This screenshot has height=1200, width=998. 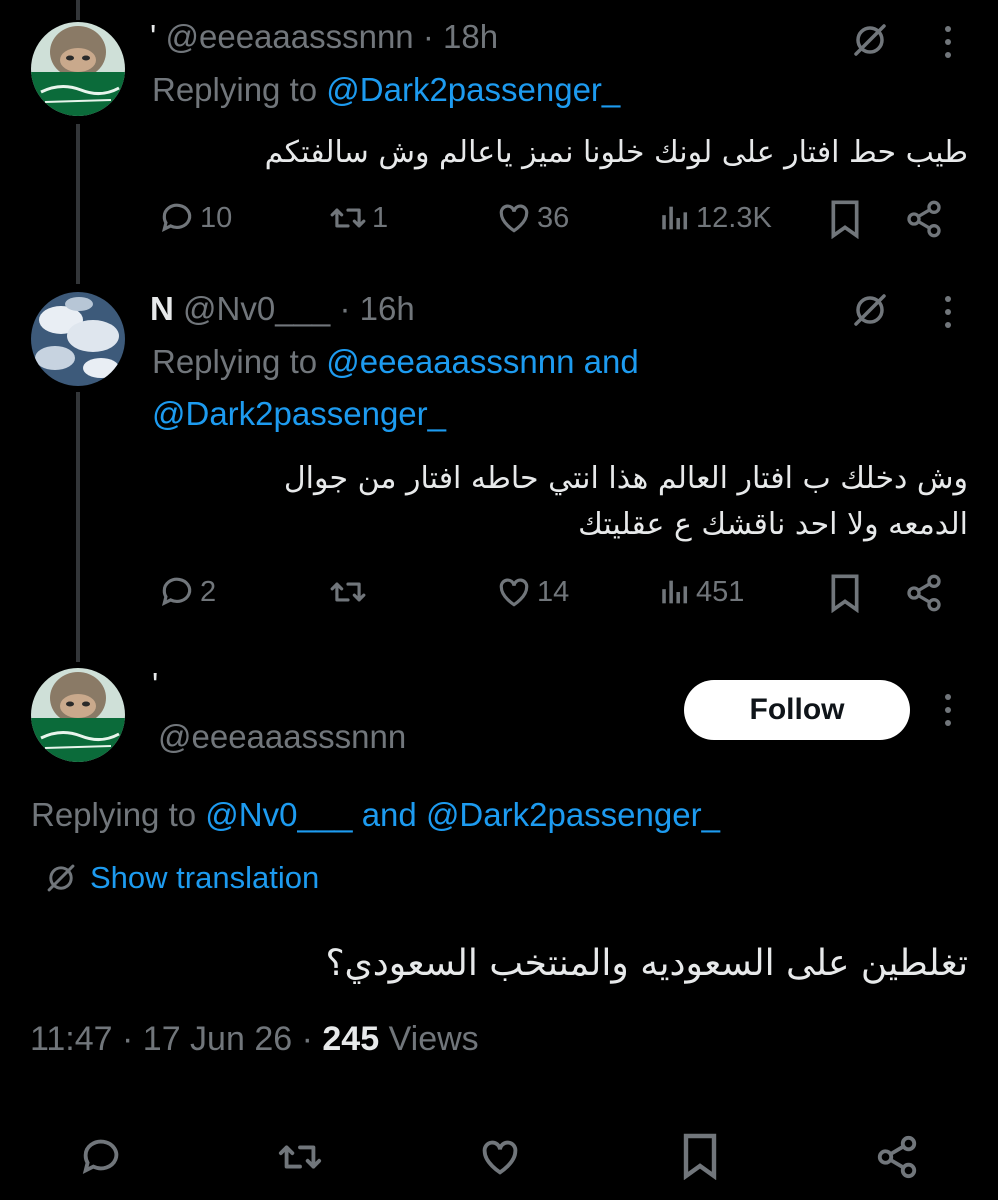 What do you see at coordinates (380, 217) in the screenshot?
I see `repost-count: 1` at bounding box center [380, 217].